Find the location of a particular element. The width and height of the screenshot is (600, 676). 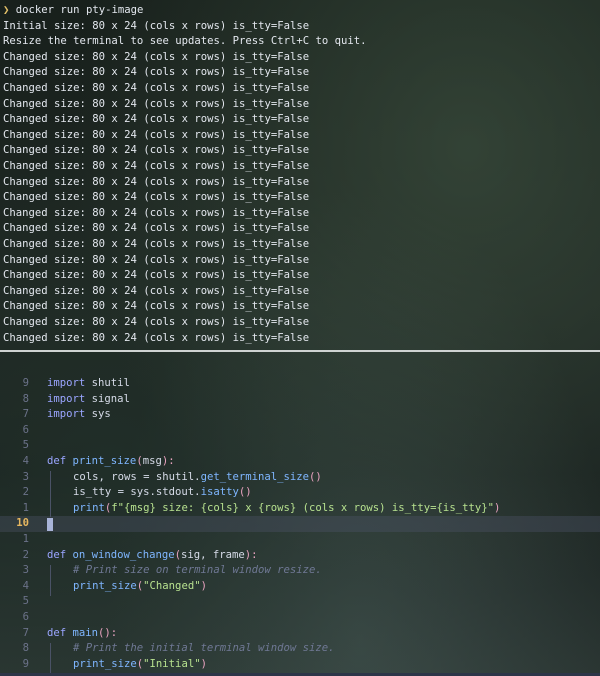

code-line: 2 is_tty = sys.stdout.isatty() is located at coordinates (300, 493).